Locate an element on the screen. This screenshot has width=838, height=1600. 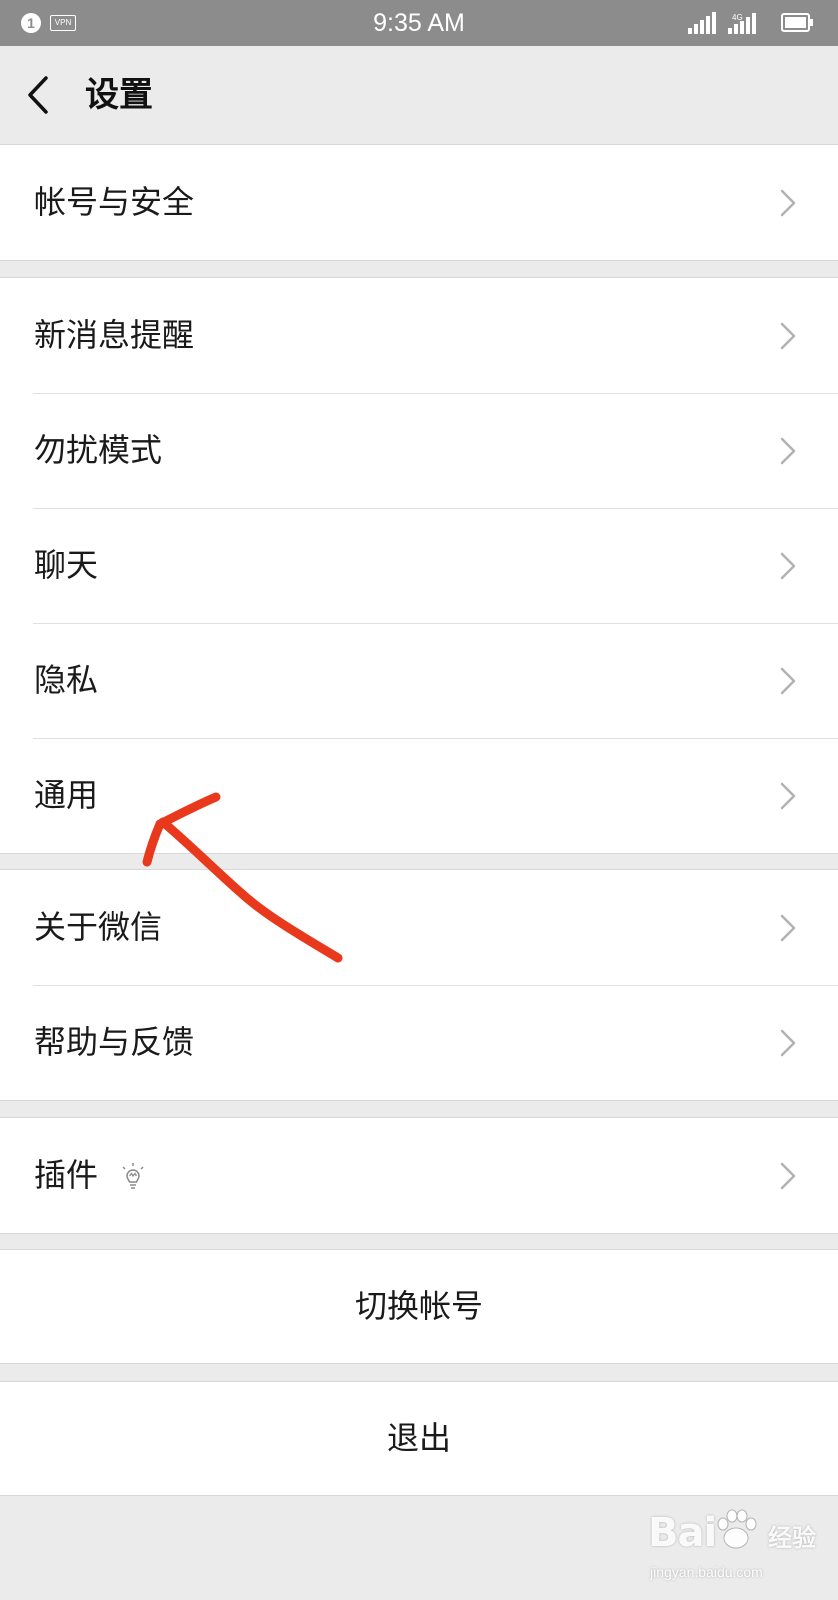
switch-account-label: 切换帐号 is located at coordinates (418, 1306).